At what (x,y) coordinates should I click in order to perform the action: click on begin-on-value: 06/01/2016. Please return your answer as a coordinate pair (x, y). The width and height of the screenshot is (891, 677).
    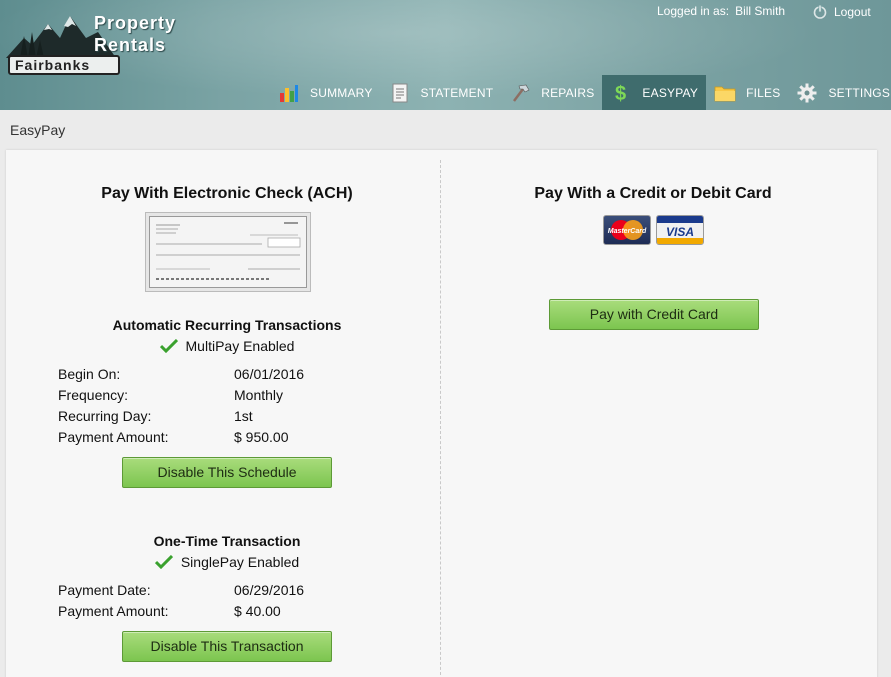
    Looking at the image, I should click on (269, 374).